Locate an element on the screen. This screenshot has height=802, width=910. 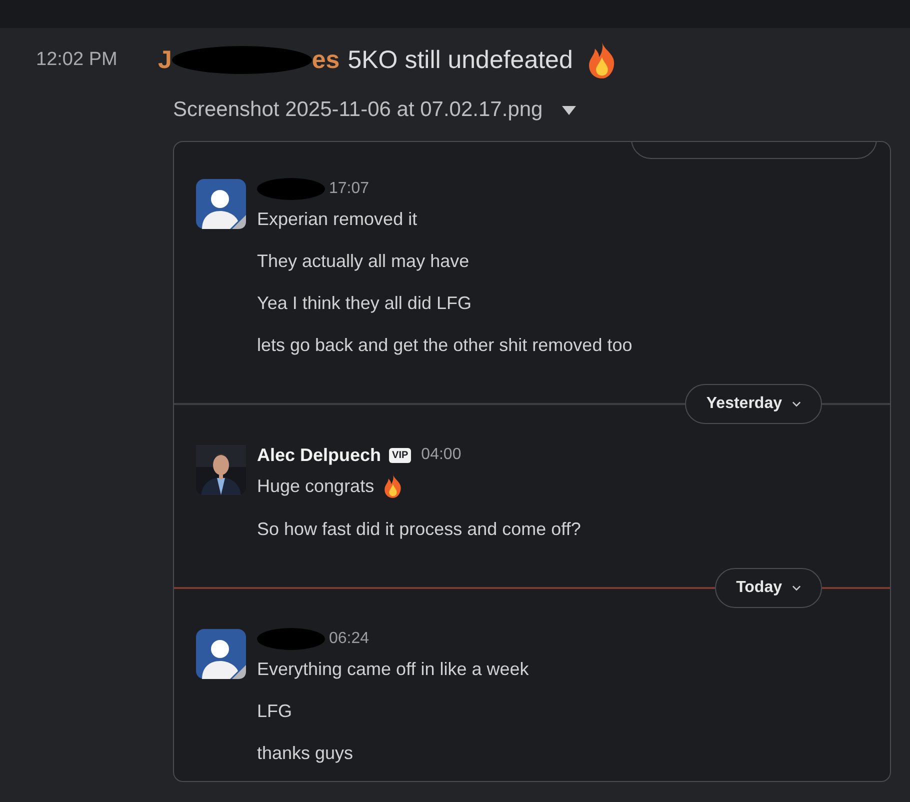
file-name: Screenshot 2025-11-06 at 07.02.17.png is located at coordinates (358, 110).